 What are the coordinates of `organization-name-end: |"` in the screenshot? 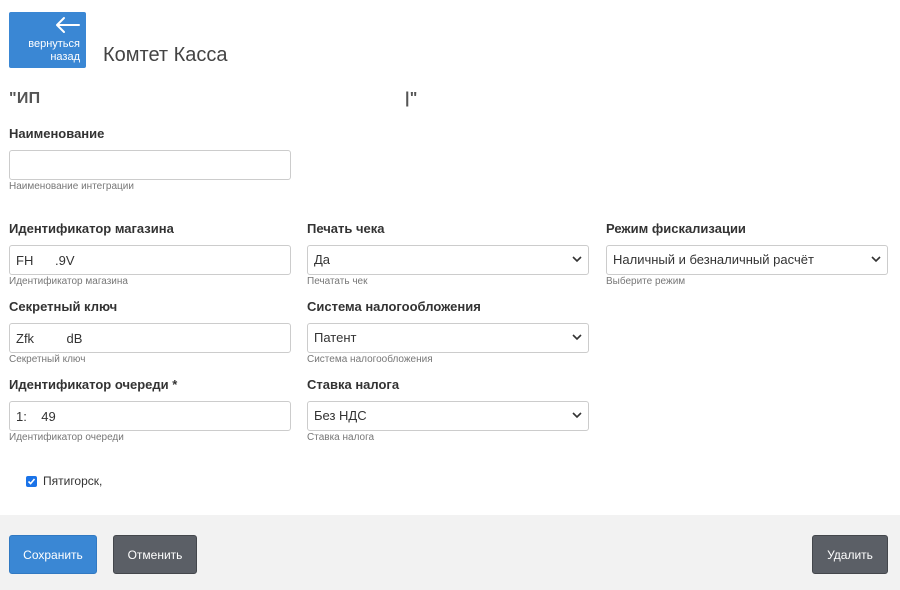 It's located at (411, 98).